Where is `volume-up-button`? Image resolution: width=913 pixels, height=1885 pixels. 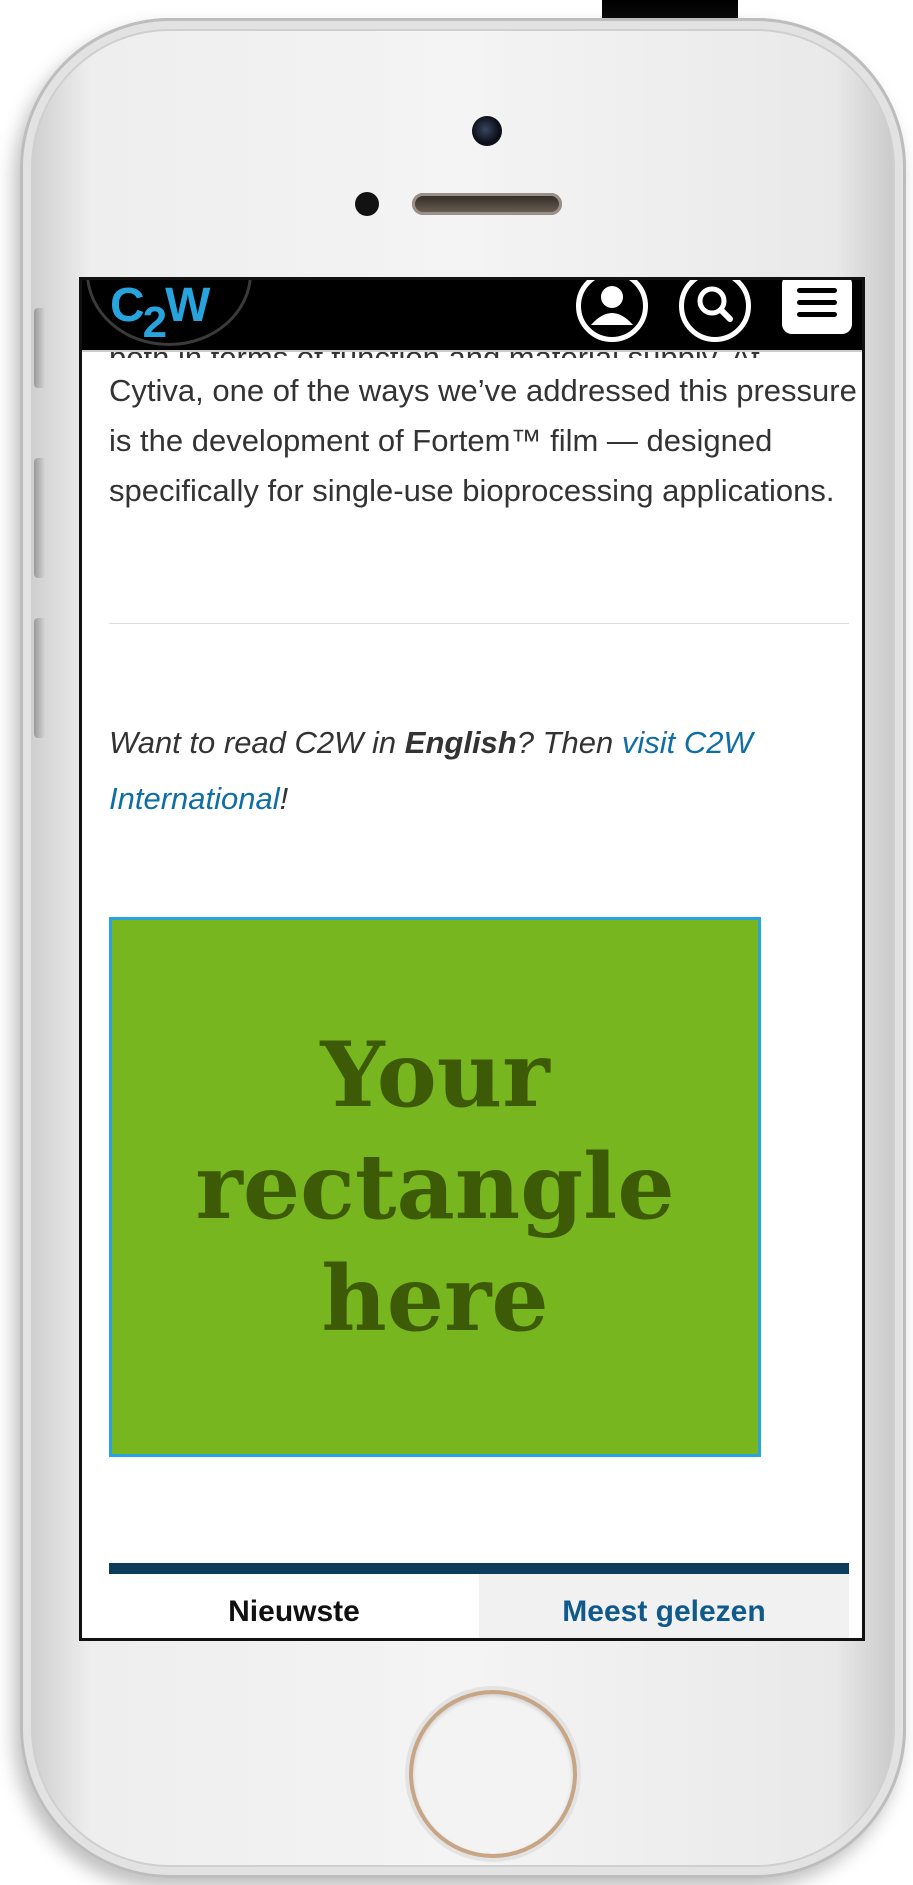
volume-up-button is located at coordinates (40, 518).